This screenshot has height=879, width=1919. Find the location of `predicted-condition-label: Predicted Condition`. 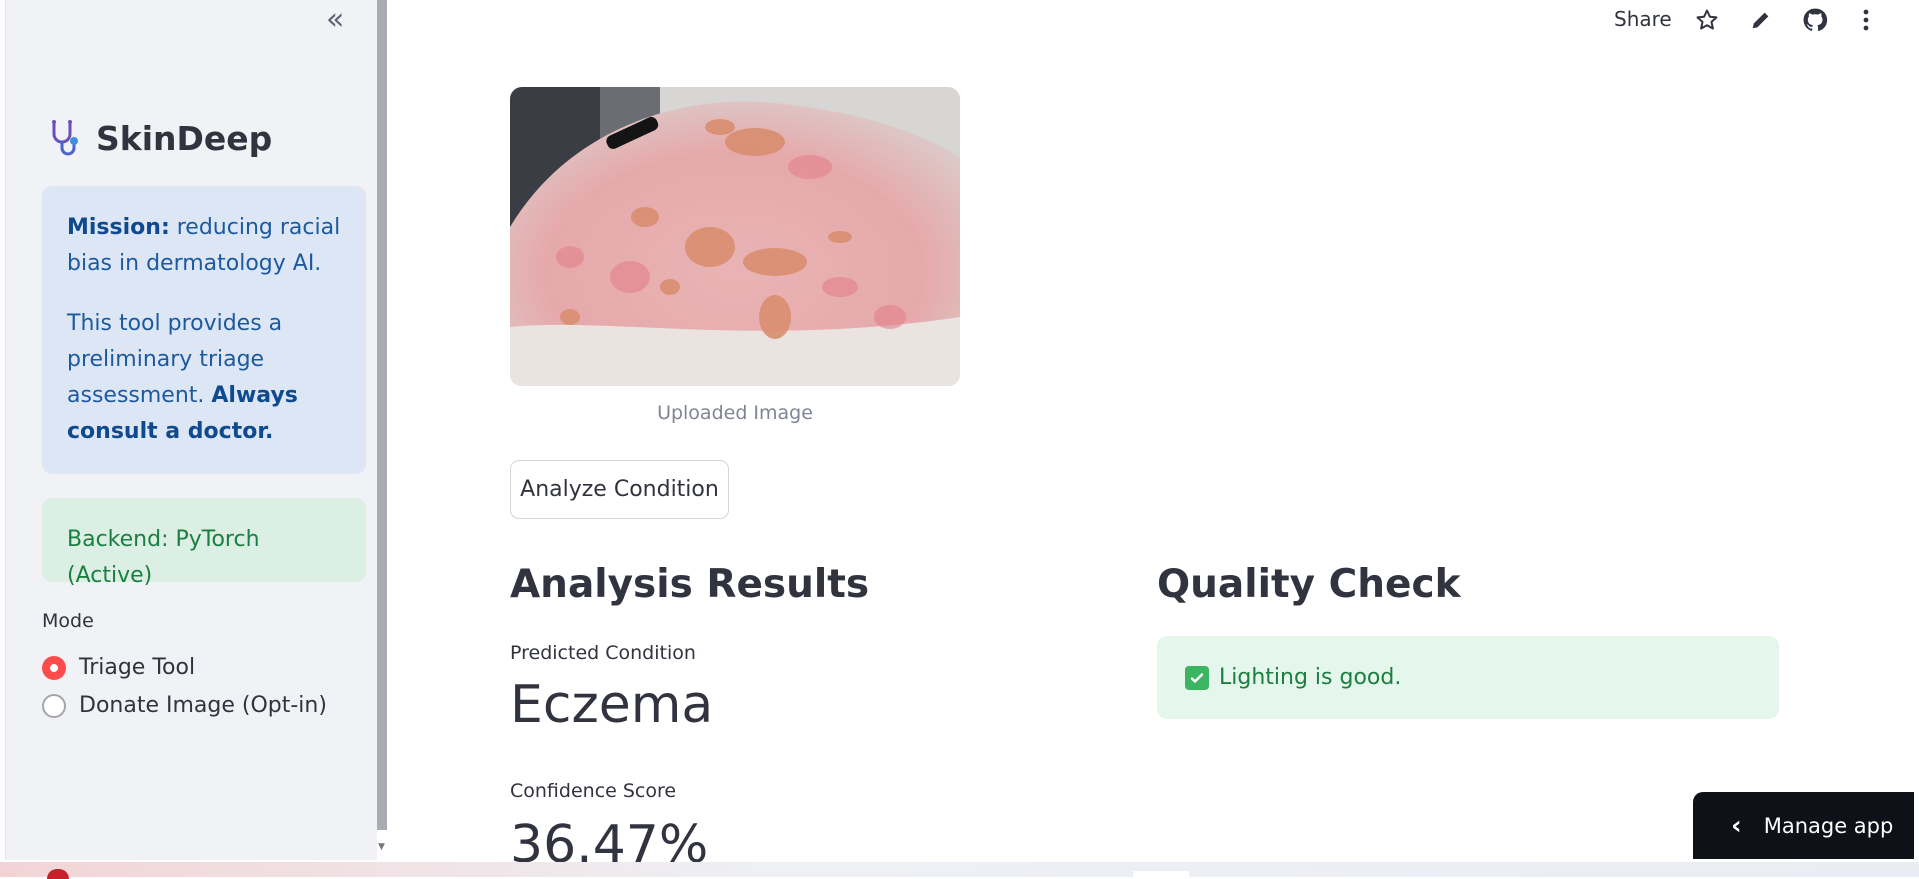

predicted-condition-label: Predicted Condition is located at coordinates (603, 653).